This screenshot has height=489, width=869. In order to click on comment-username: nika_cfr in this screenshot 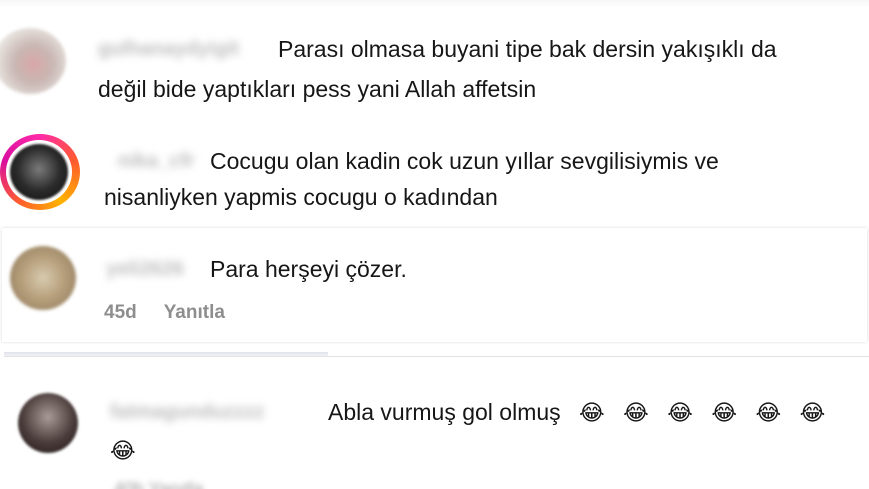, I will do `click(156, 161)`.